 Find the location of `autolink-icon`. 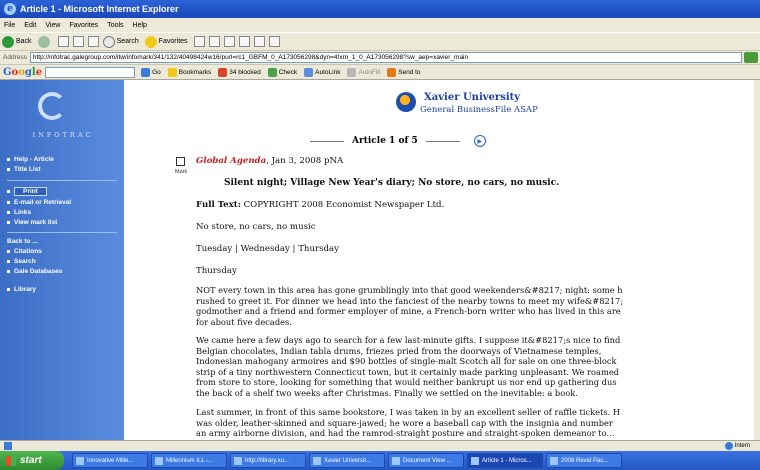

autolink-icon is located at coordinates (309, 72).